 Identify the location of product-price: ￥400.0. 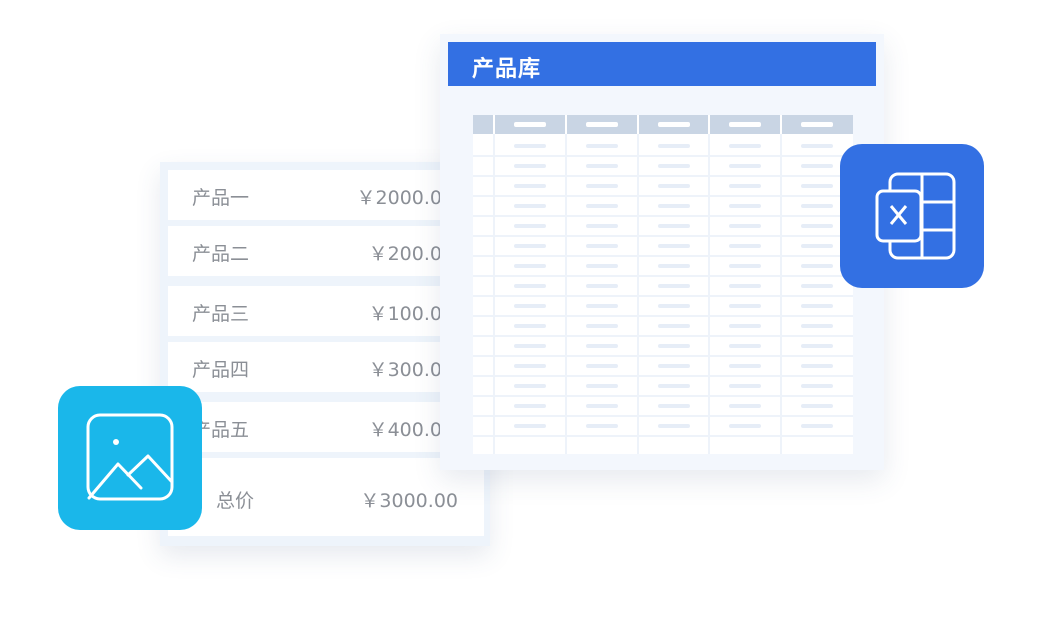
(405, 430).